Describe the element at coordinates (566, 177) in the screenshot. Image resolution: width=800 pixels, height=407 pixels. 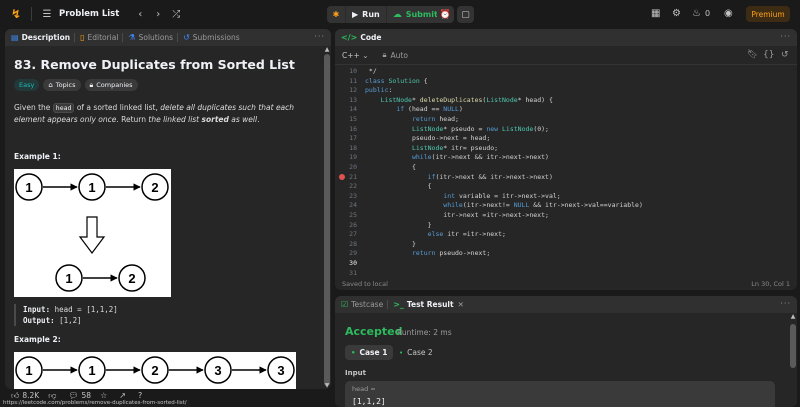
I see `code-line: 21 if(itr->next && itr->next->next)` at that location.